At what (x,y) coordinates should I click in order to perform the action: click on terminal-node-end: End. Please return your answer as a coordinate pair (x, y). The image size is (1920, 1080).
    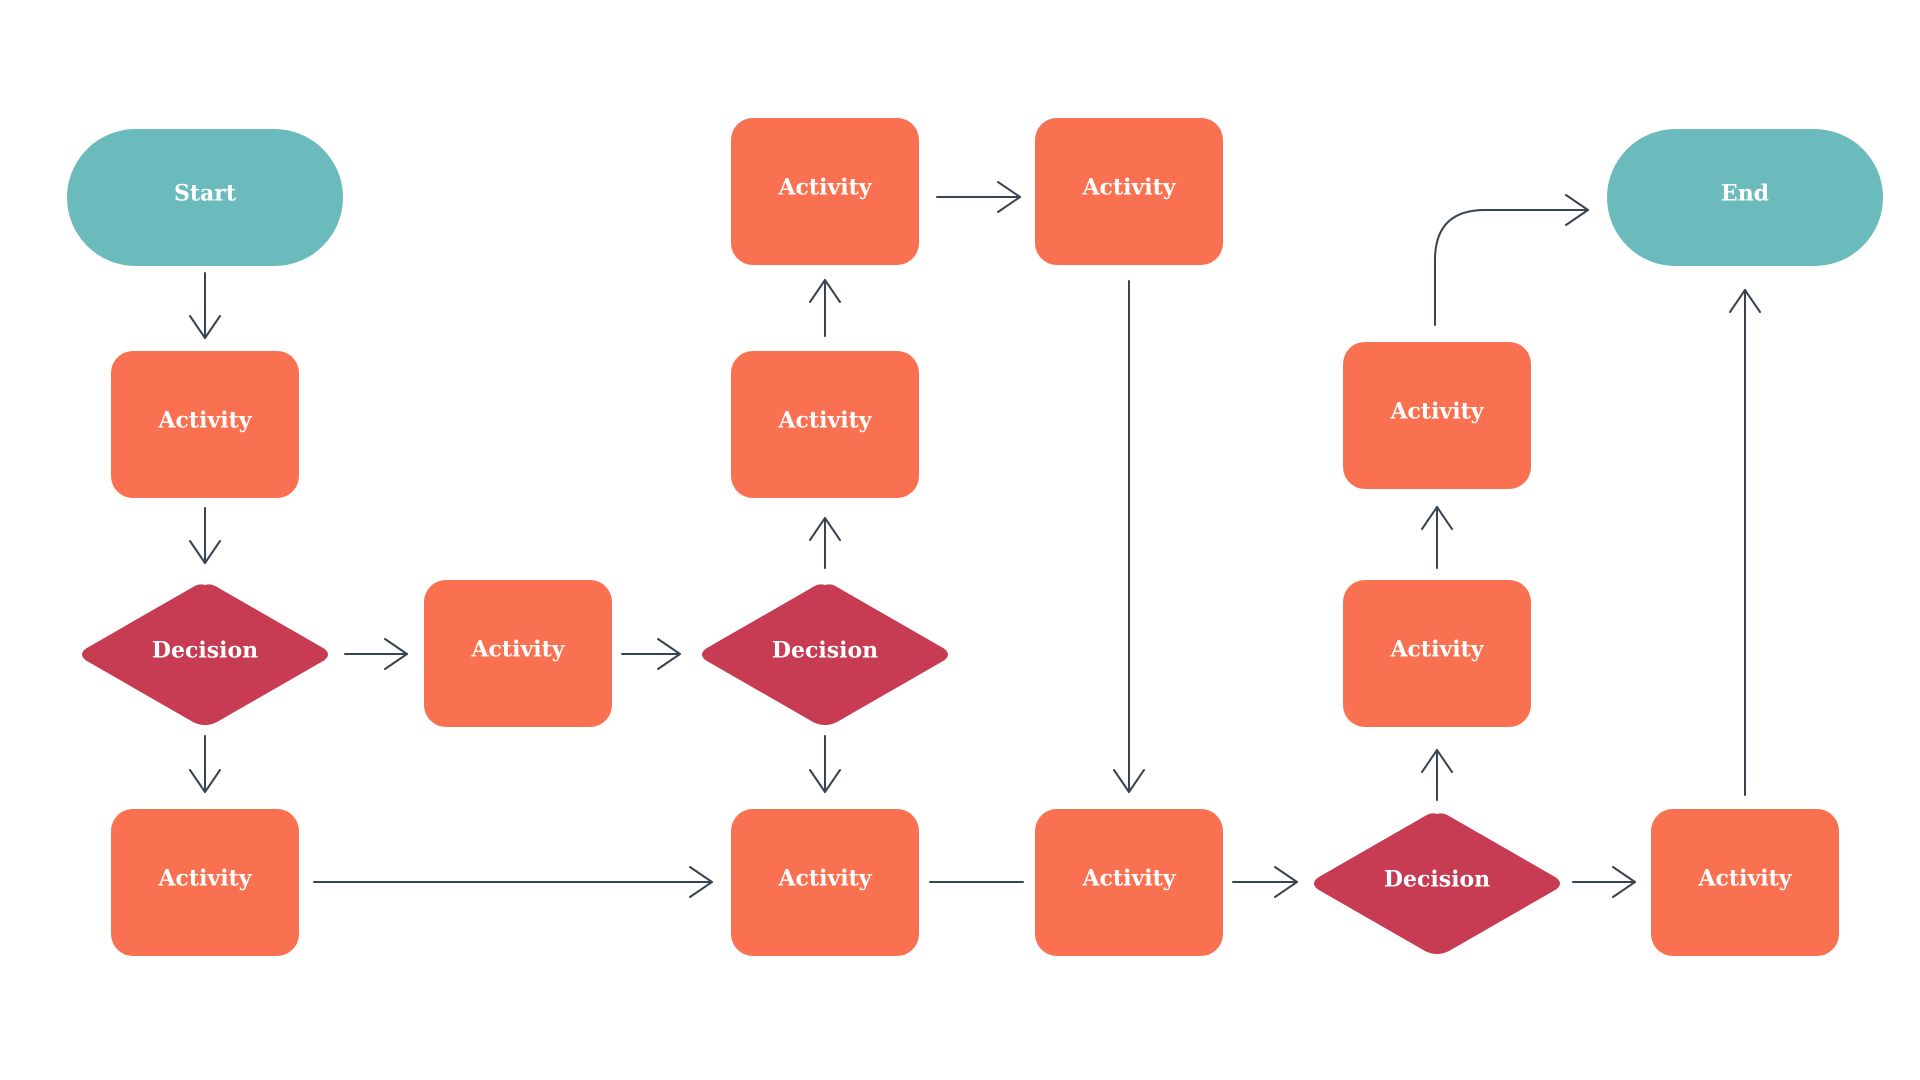
    Looking at the image, I should click on (1745, 197).